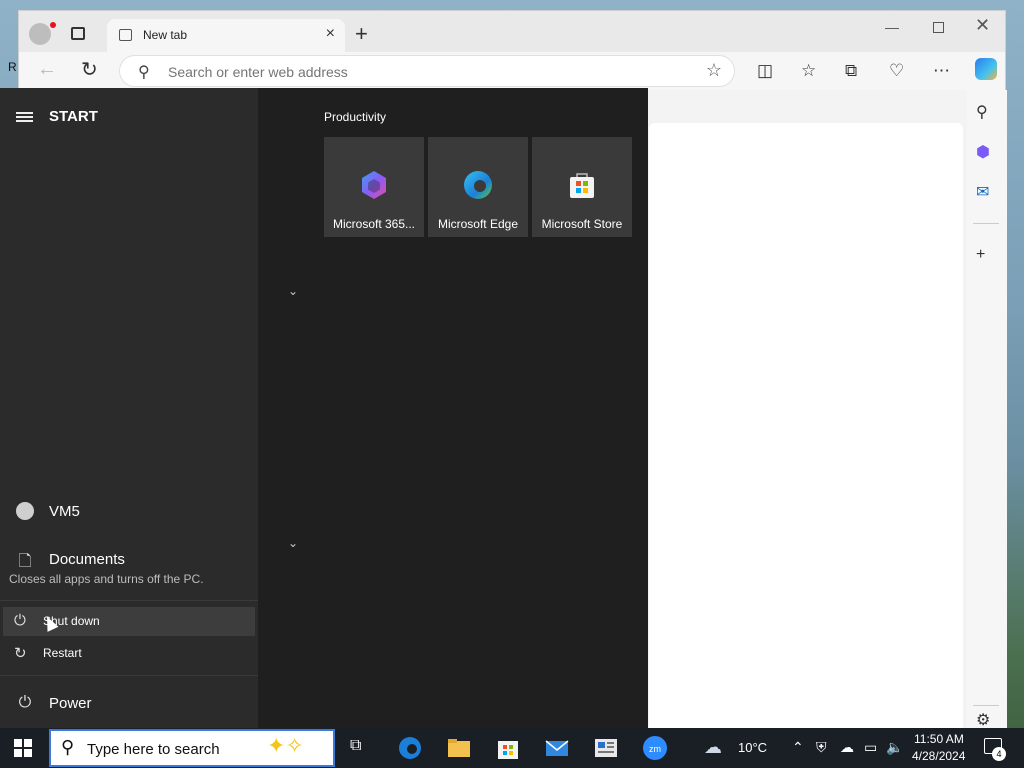 Image resolution: width=1024 pixels, height=768 pixels. What do you see at coordinates (64, 511) in the screenshot?
I see `user-name: VM5` at bounding box center [64, 511].